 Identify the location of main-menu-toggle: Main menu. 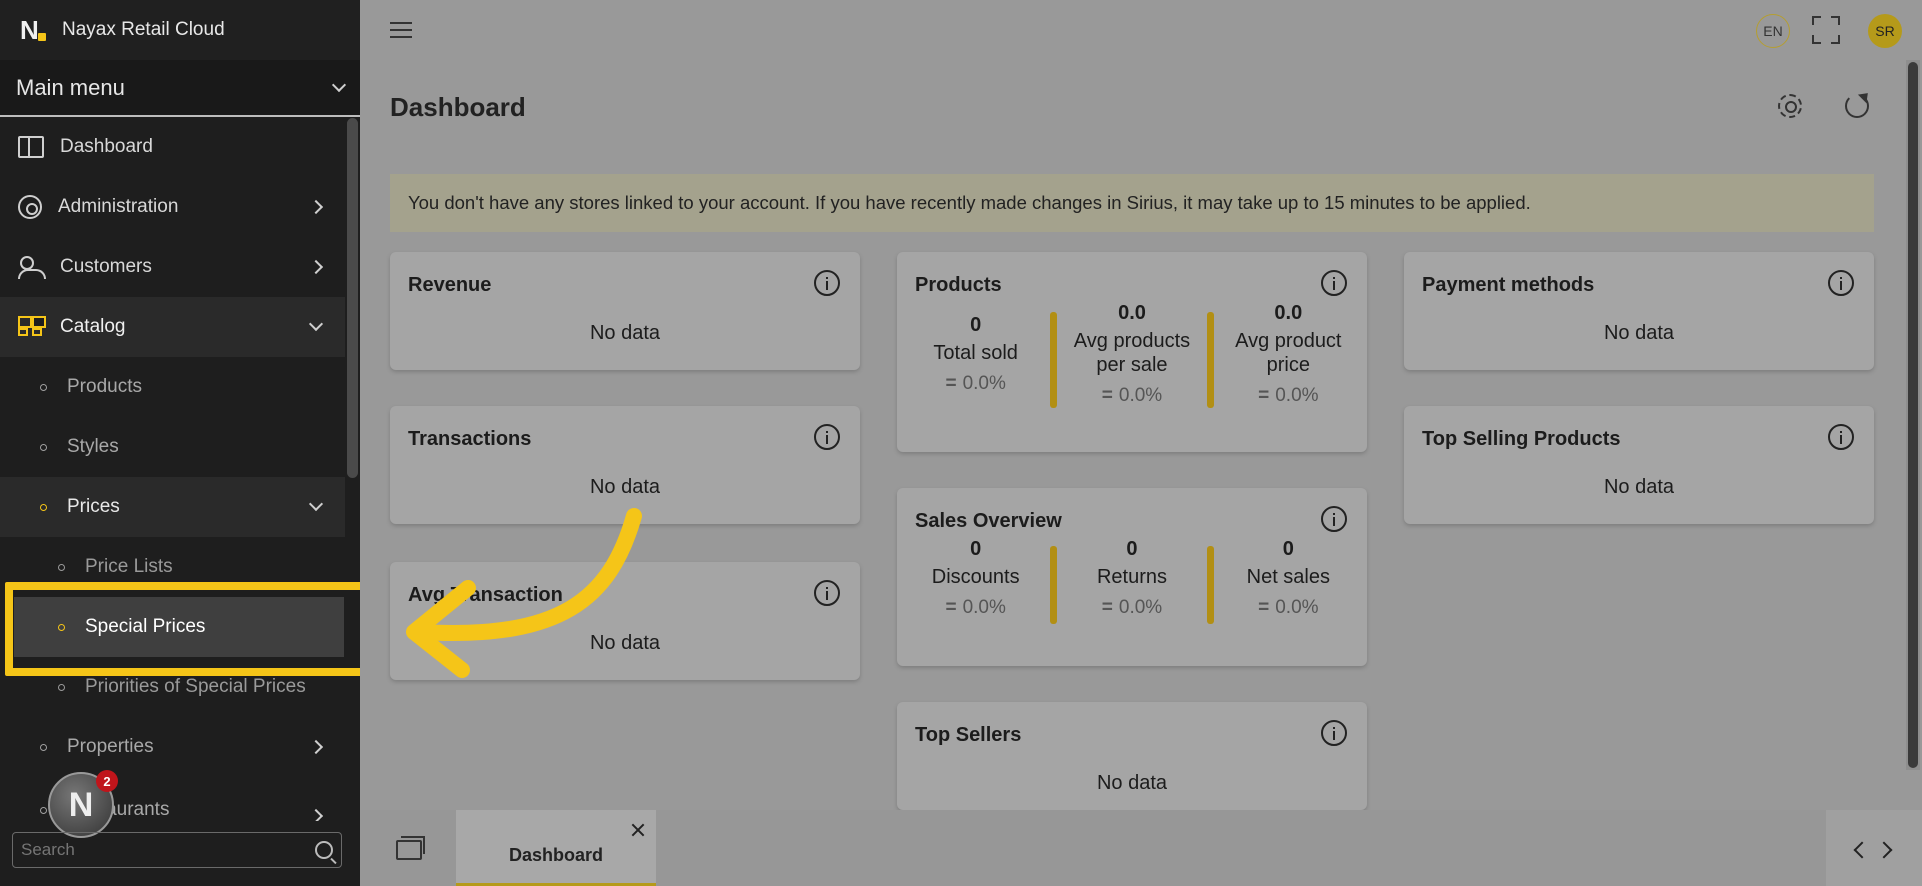
(180, 88).